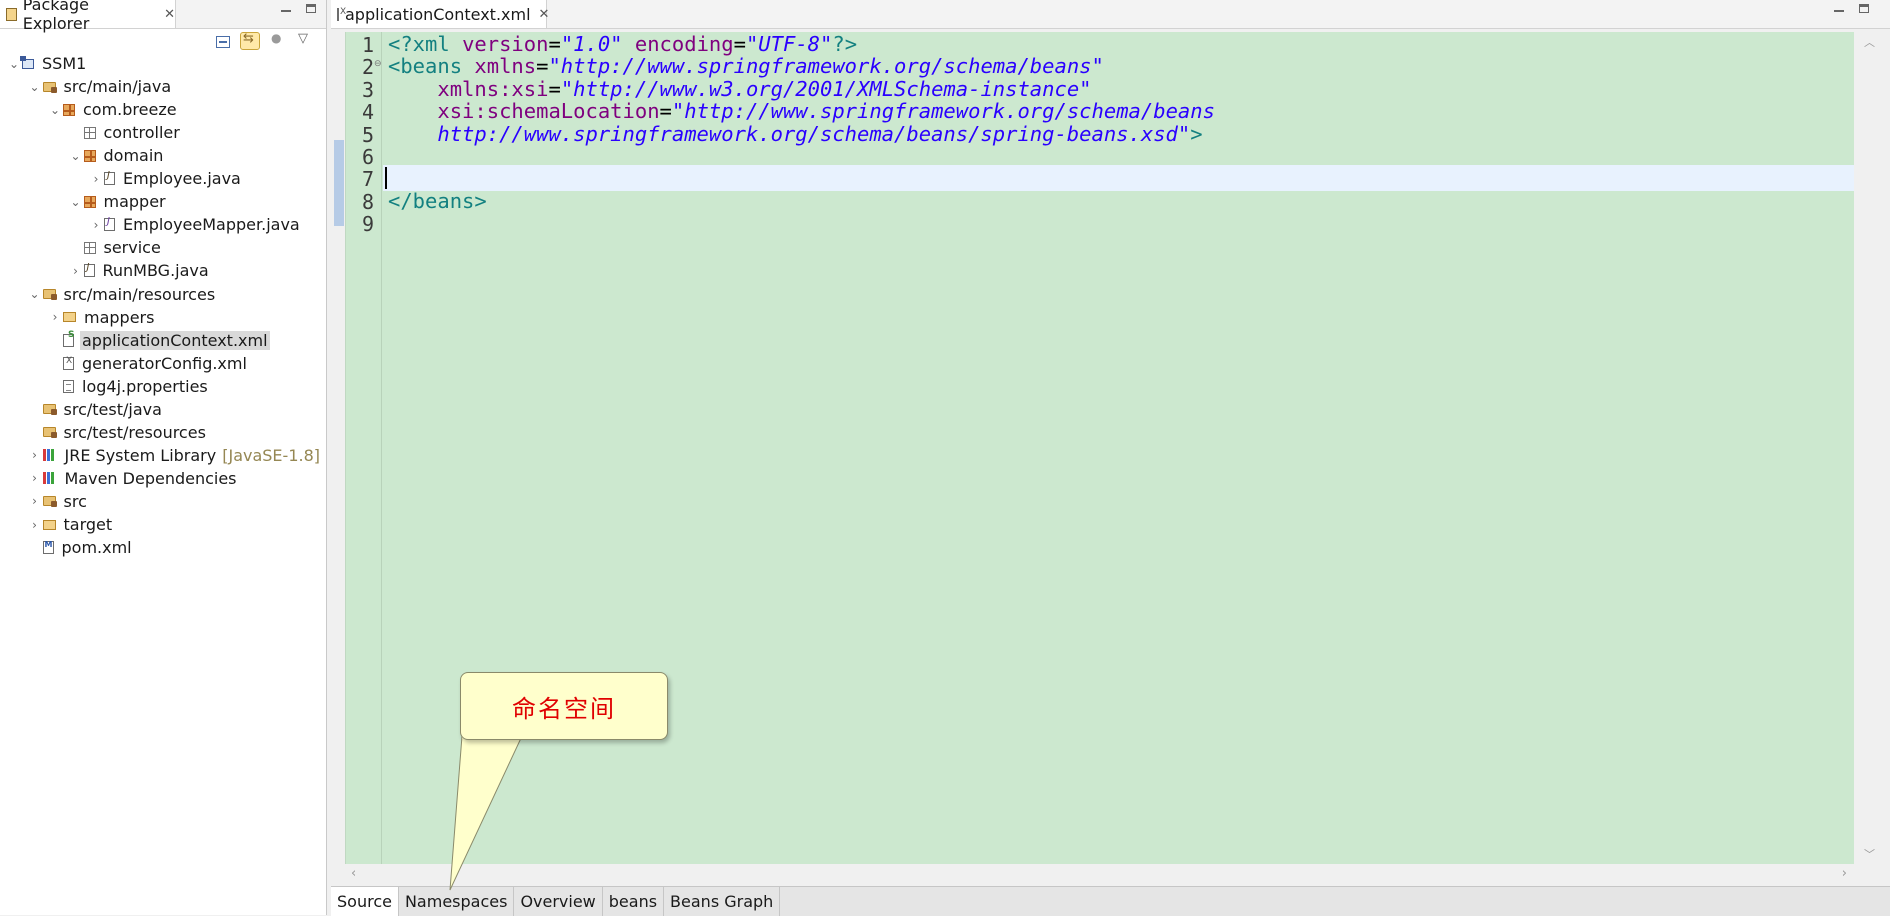 This screenshot has height=916, width=1890. Describe the element at coordinates (88, 16) in the screenshot. I see `tab-package-explorer: Package Explorer ✕` at that location.